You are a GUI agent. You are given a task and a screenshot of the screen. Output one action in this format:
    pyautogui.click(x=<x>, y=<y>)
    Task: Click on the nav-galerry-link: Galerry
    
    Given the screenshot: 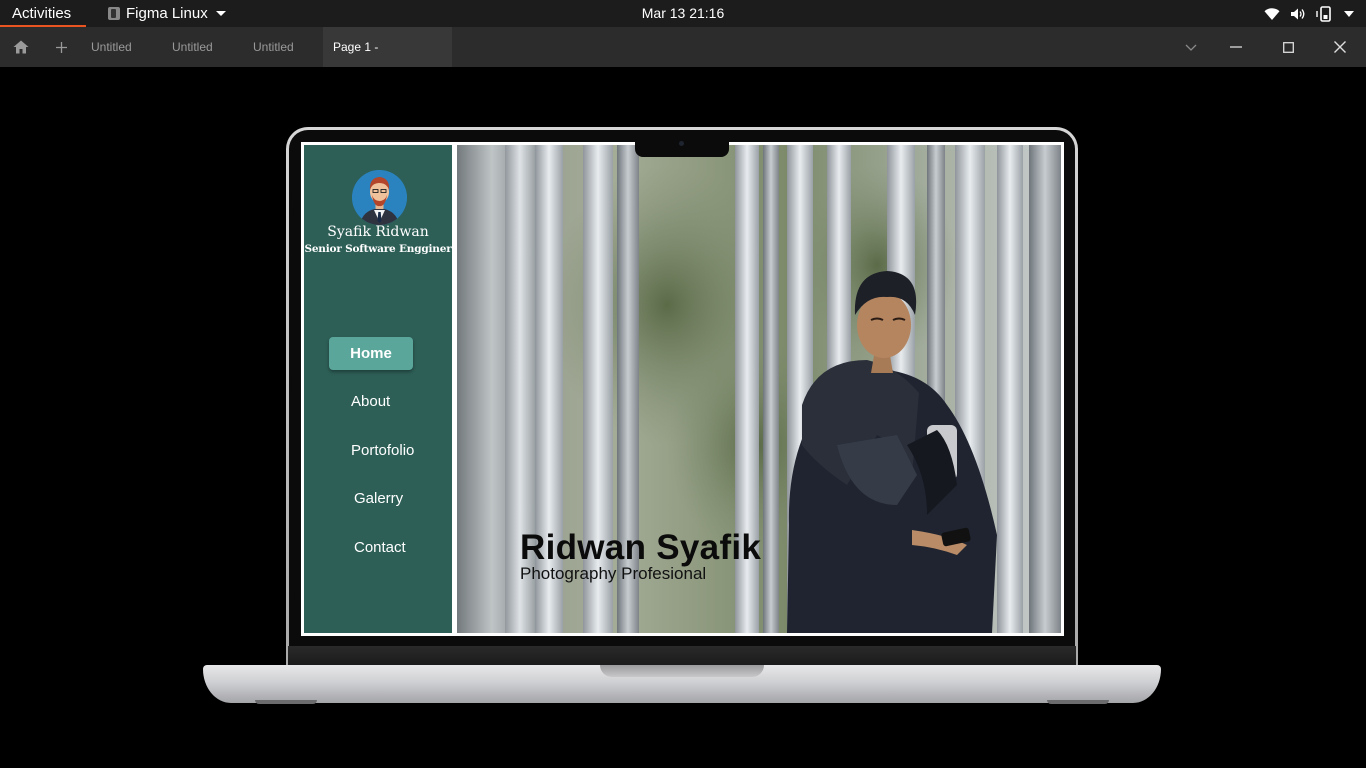 What is the action you would take?
    pyautogui.click(x=378, y=498)
    